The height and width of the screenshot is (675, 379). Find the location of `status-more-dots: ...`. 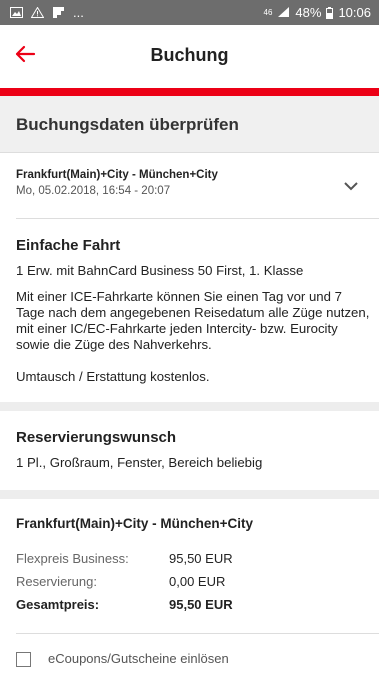

status-more-dots: ... is located at coordinates (78, 12).